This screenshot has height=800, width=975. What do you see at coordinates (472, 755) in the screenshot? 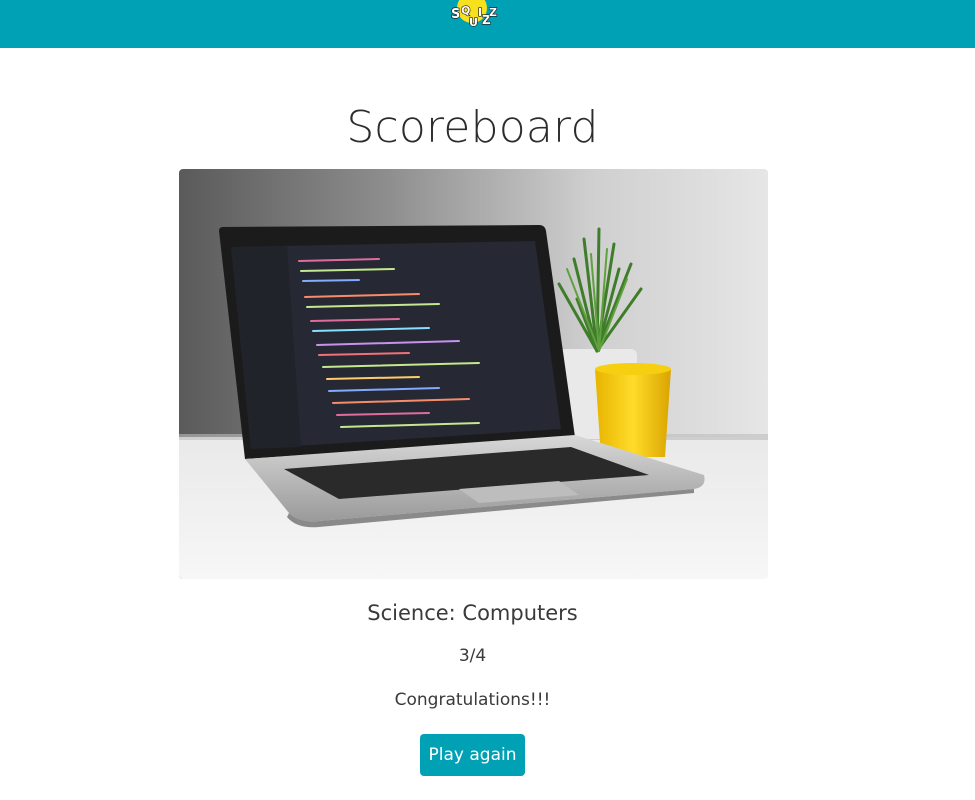
I see `play-again-button: Play again` at bounding box center [472, 755].